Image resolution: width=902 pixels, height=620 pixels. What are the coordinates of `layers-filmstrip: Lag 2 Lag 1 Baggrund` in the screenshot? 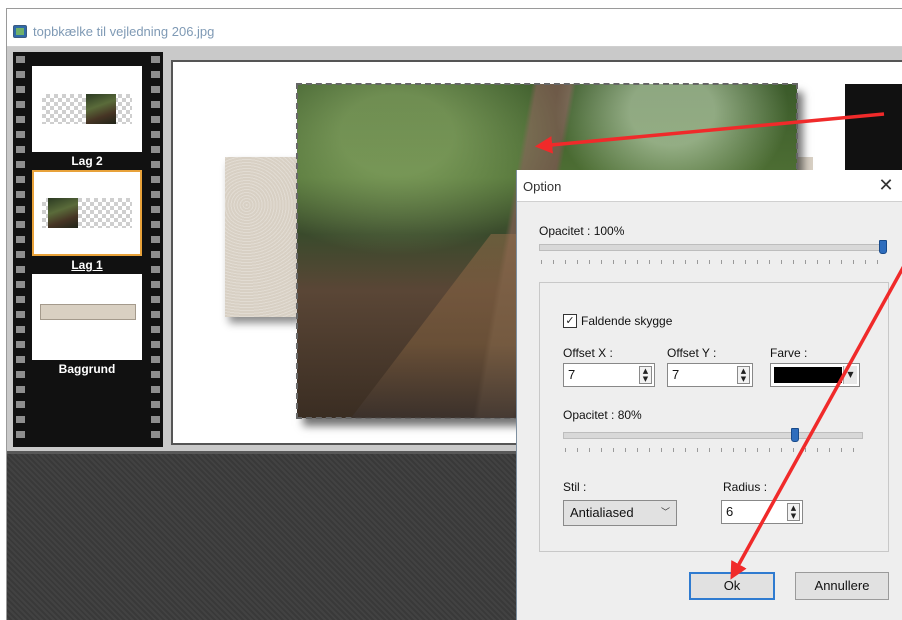 It's located at (88, 249).